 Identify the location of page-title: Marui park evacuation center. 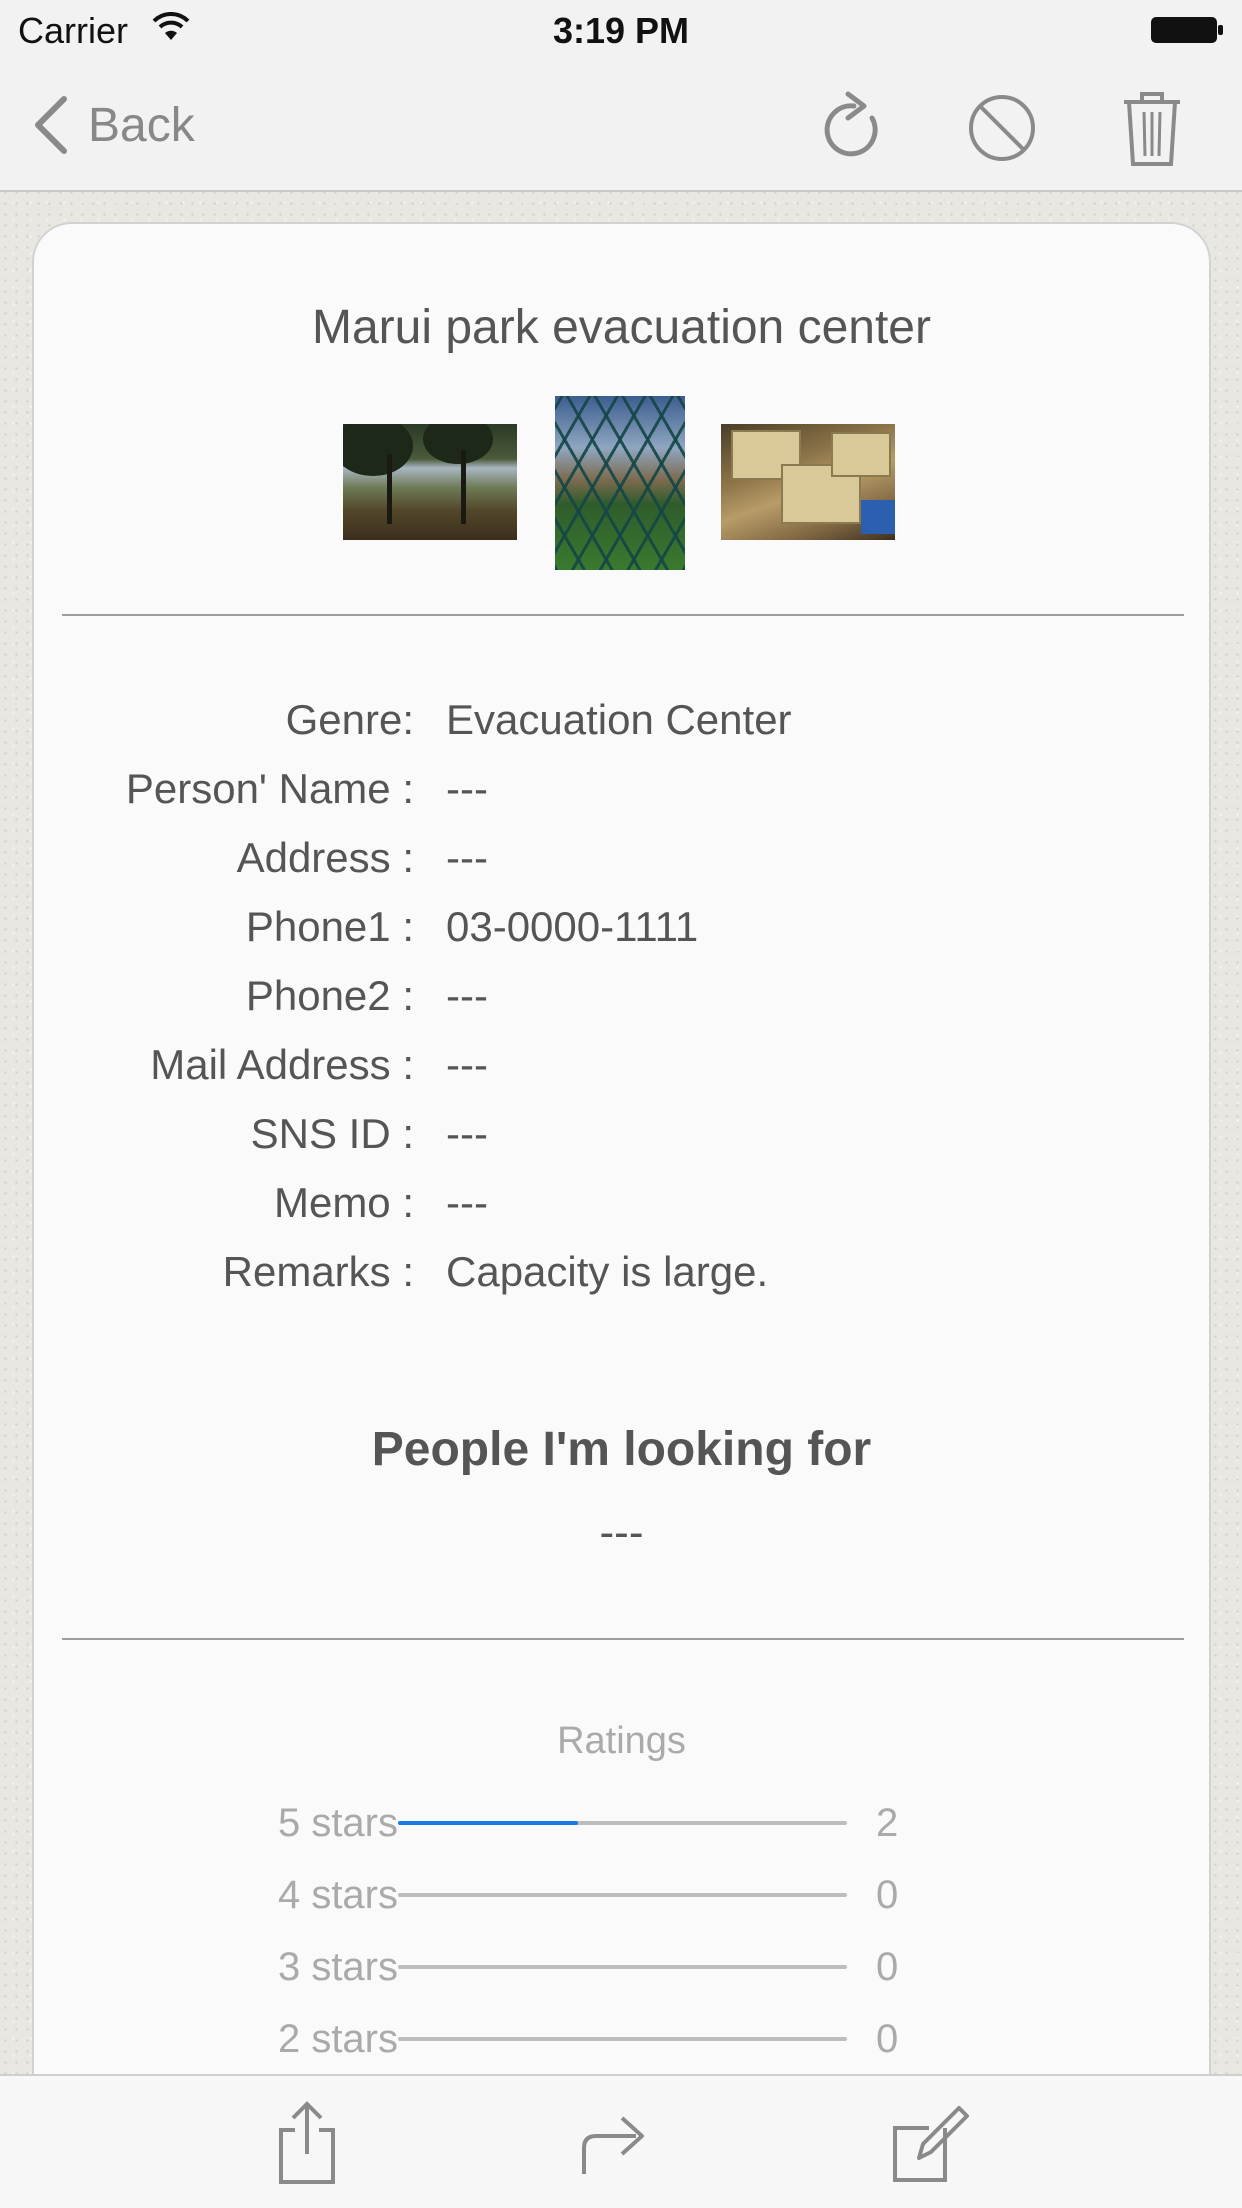
(621, 327).